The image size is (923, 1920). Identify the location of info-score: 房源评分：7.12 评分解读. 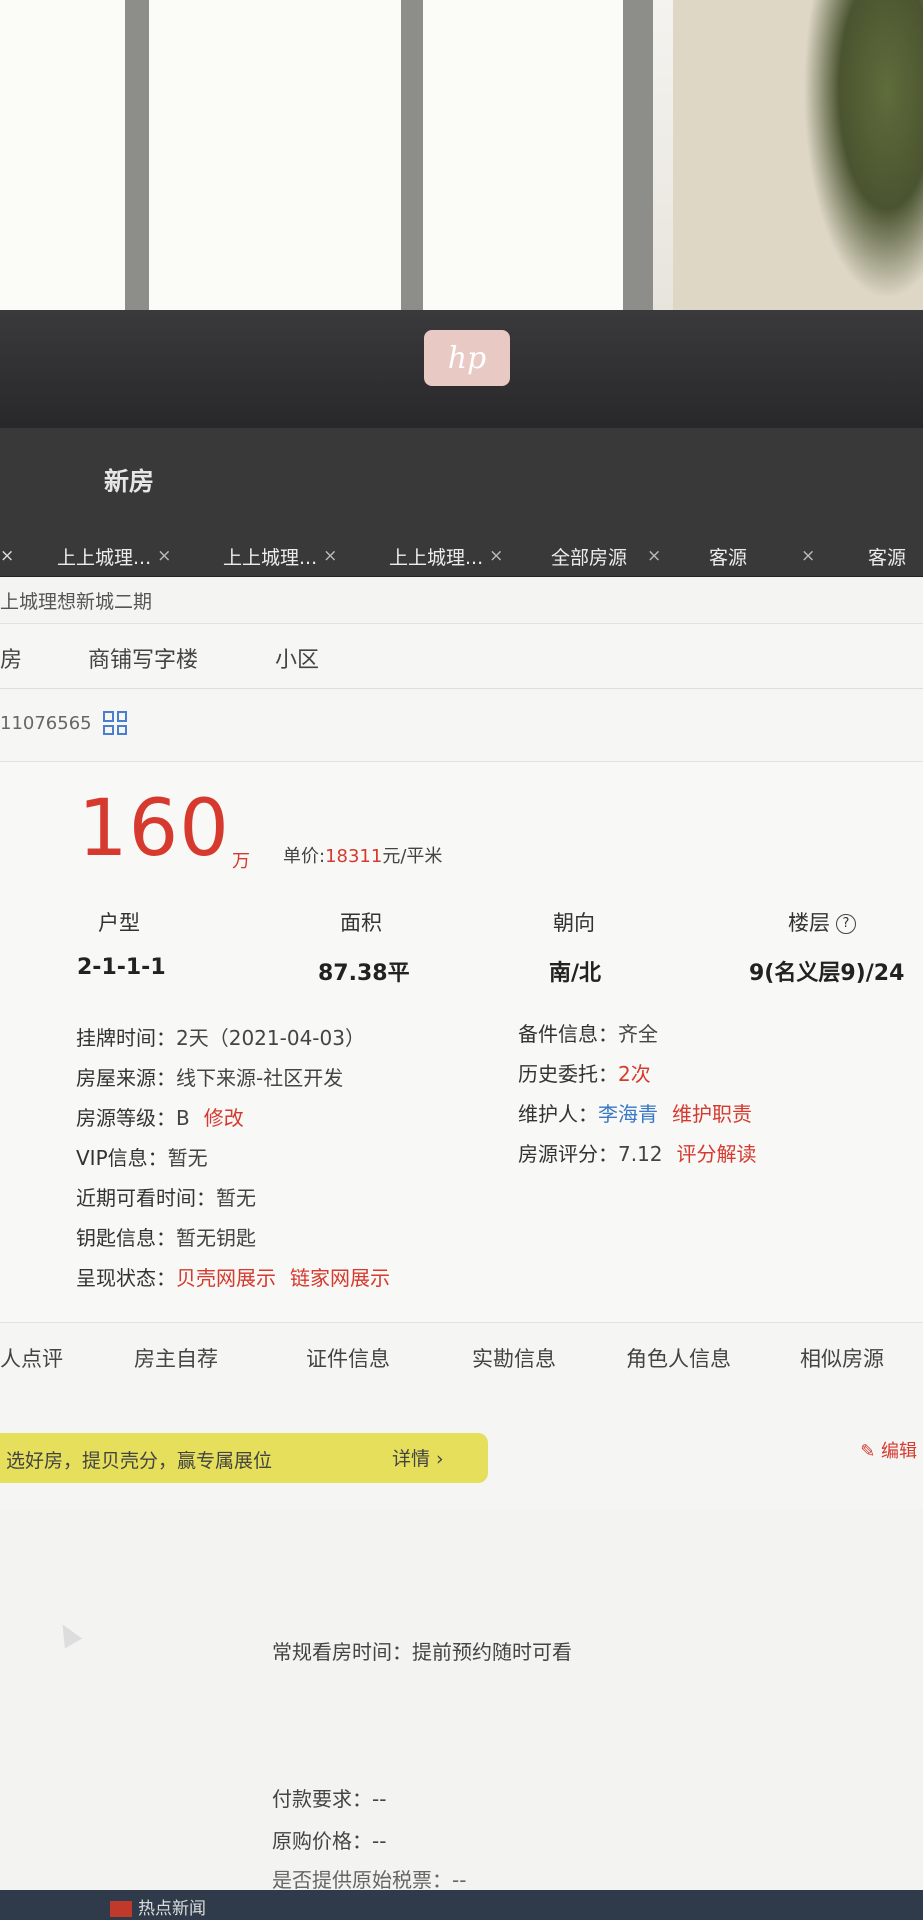
(637, 1152).